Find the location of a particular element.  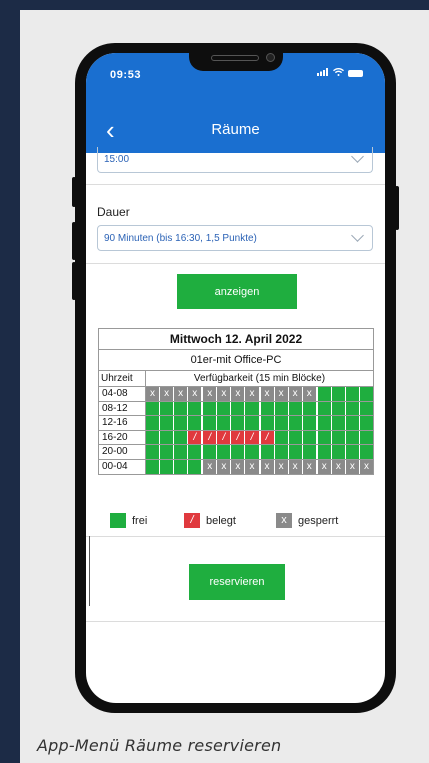

reserve-button: reservieren is located at coordinates (237, 582).